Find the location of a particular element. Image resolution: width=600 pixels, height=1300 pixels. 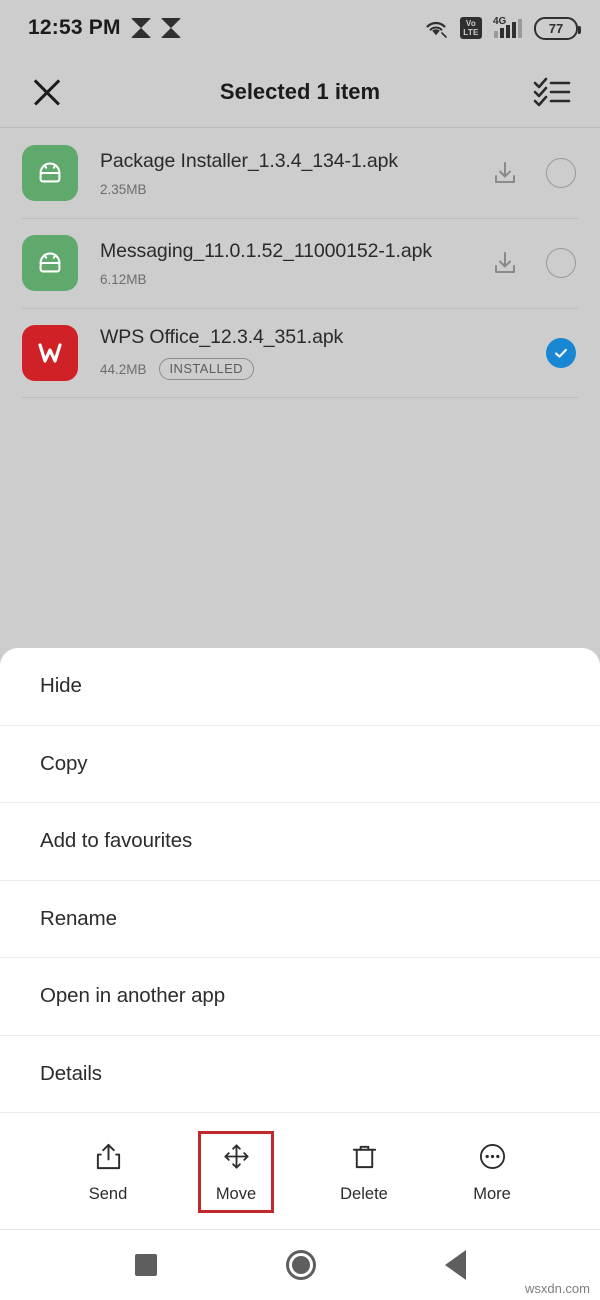

move-arrows-icon is located at coordinates (236, 1159).